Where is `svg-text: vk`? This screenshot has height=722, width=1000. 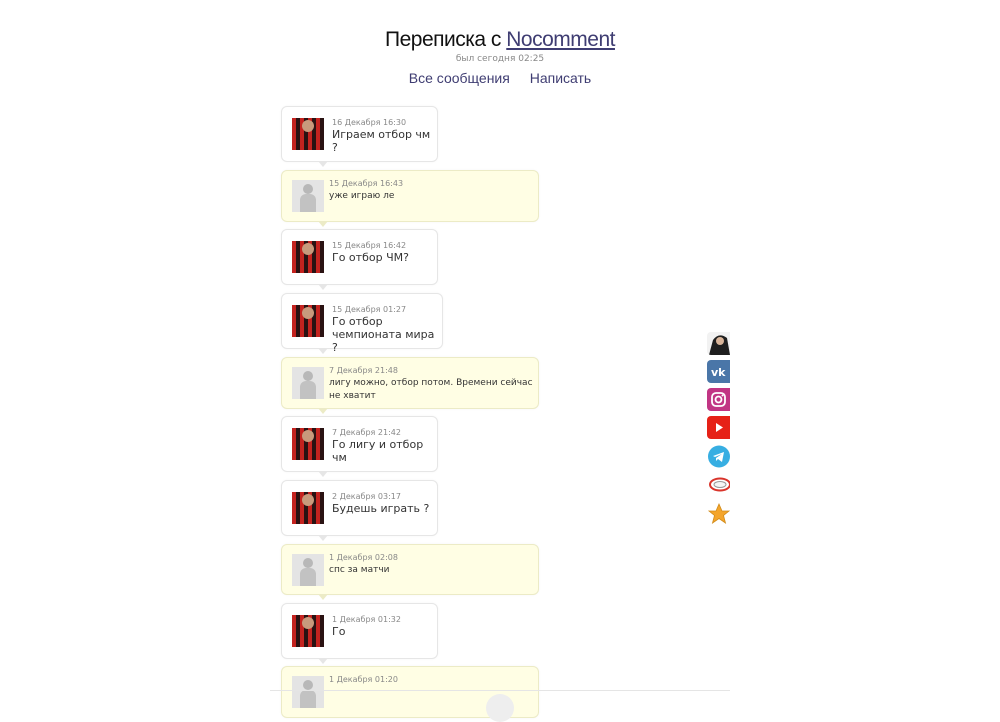 svg-text: vk is located at coordinates (718, 372).